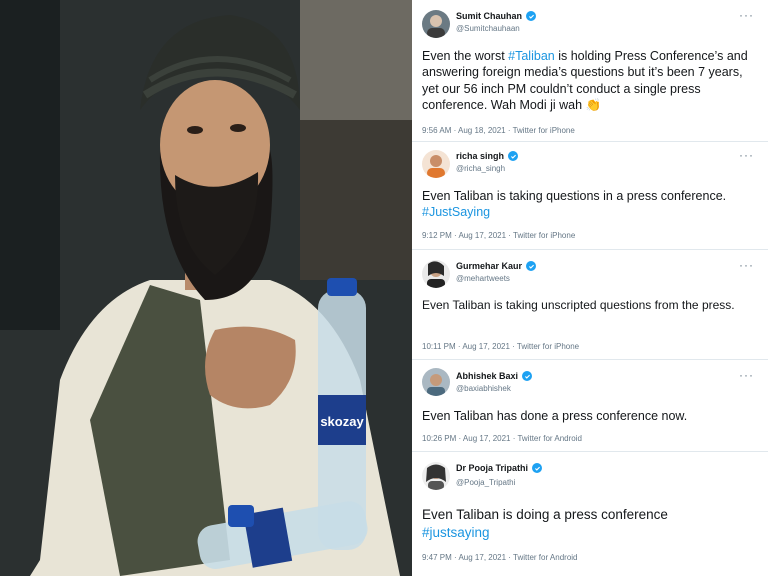 The width and height of the screenshot is (768, 576). What do you see at coordinates (489, 266) in the screenshot?
I see `user-name: Gurmehar Kaur` at bounding box center [489, 266].